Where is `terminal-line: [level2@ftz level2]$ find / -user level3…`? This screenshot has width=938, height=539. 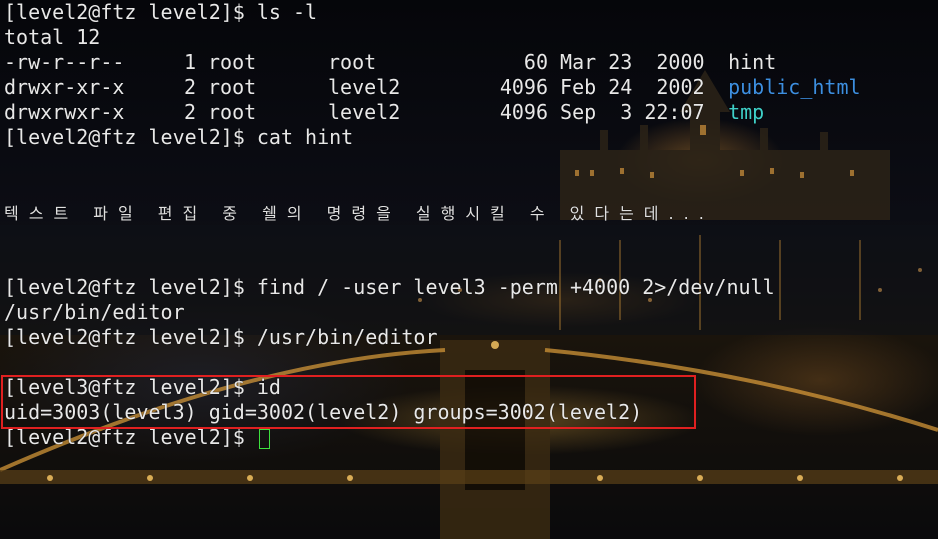
terminal-line: [level2@ftz level2]$ find / -user level3… is located at coordinates (432, 287).